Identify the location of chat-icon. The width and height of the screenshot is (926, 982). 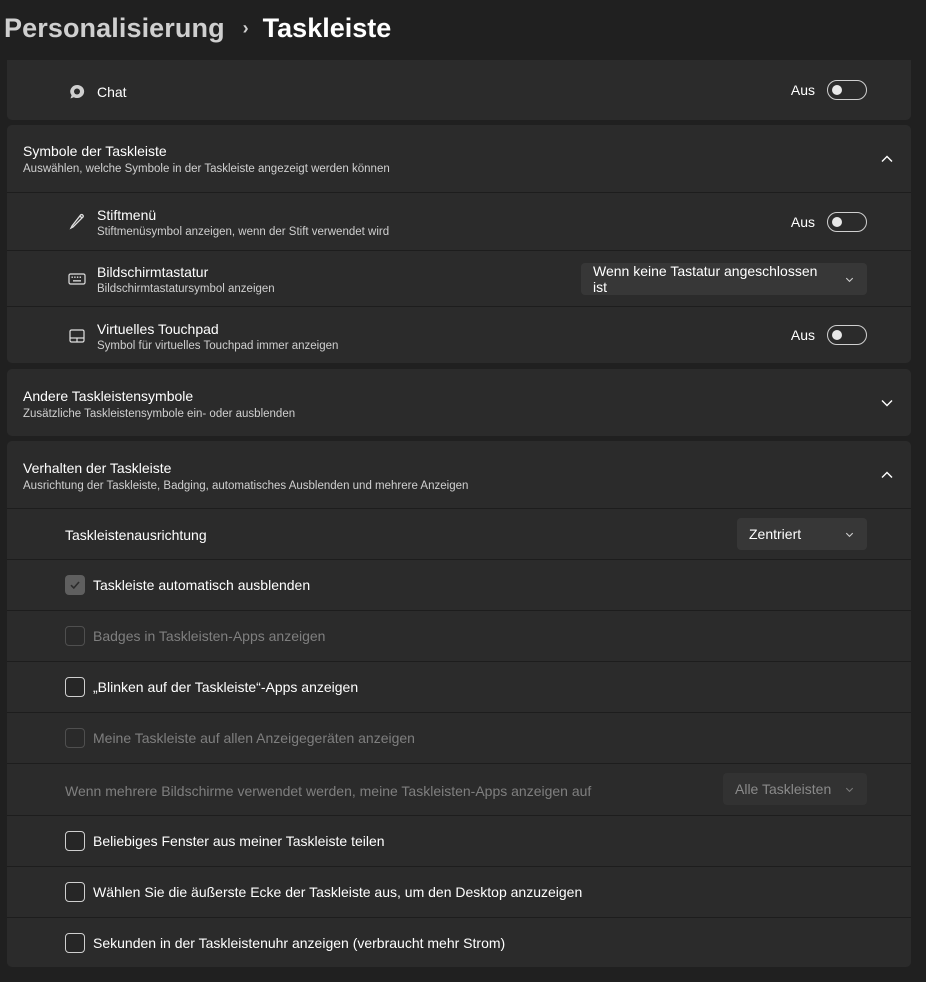
(77, 92).